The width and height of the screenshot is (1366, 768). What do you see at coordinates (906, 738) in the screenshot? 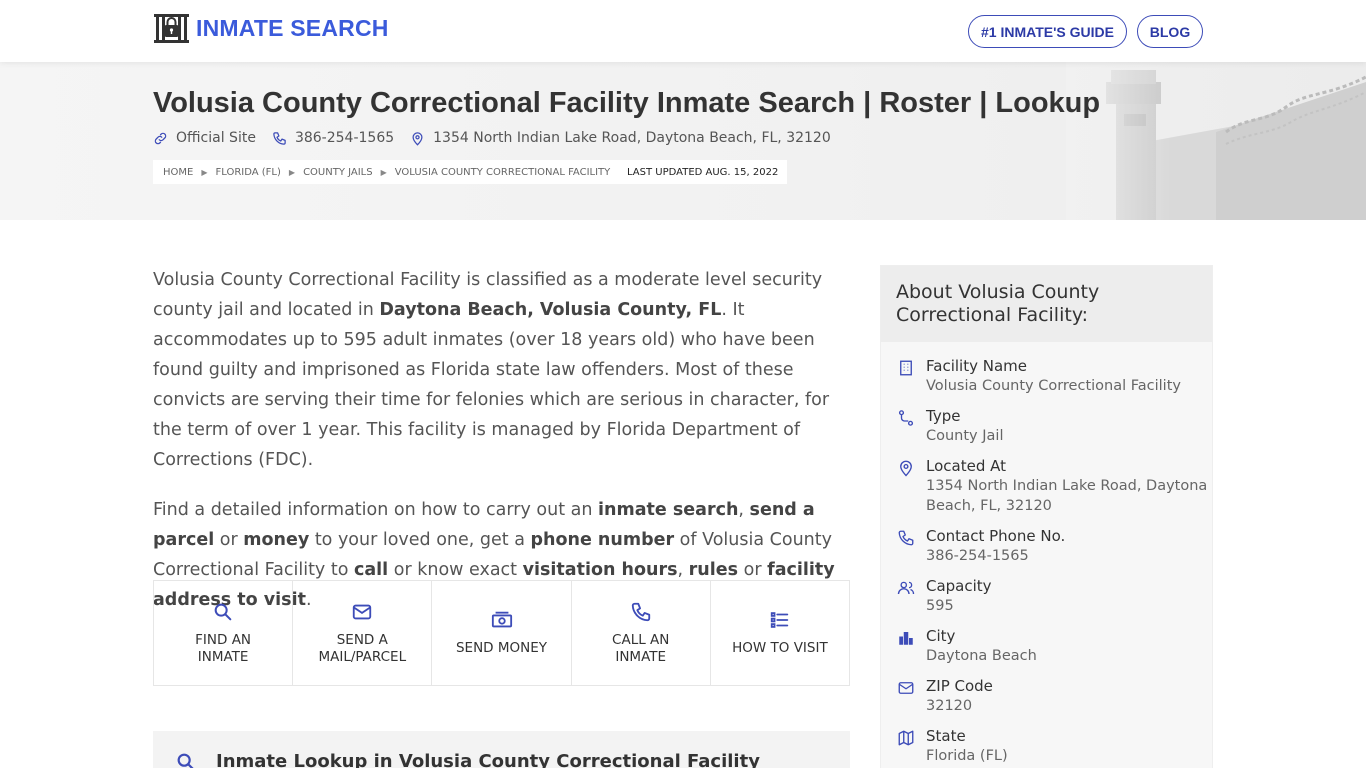
I see `map-icon` at bounding box center [906, 738].